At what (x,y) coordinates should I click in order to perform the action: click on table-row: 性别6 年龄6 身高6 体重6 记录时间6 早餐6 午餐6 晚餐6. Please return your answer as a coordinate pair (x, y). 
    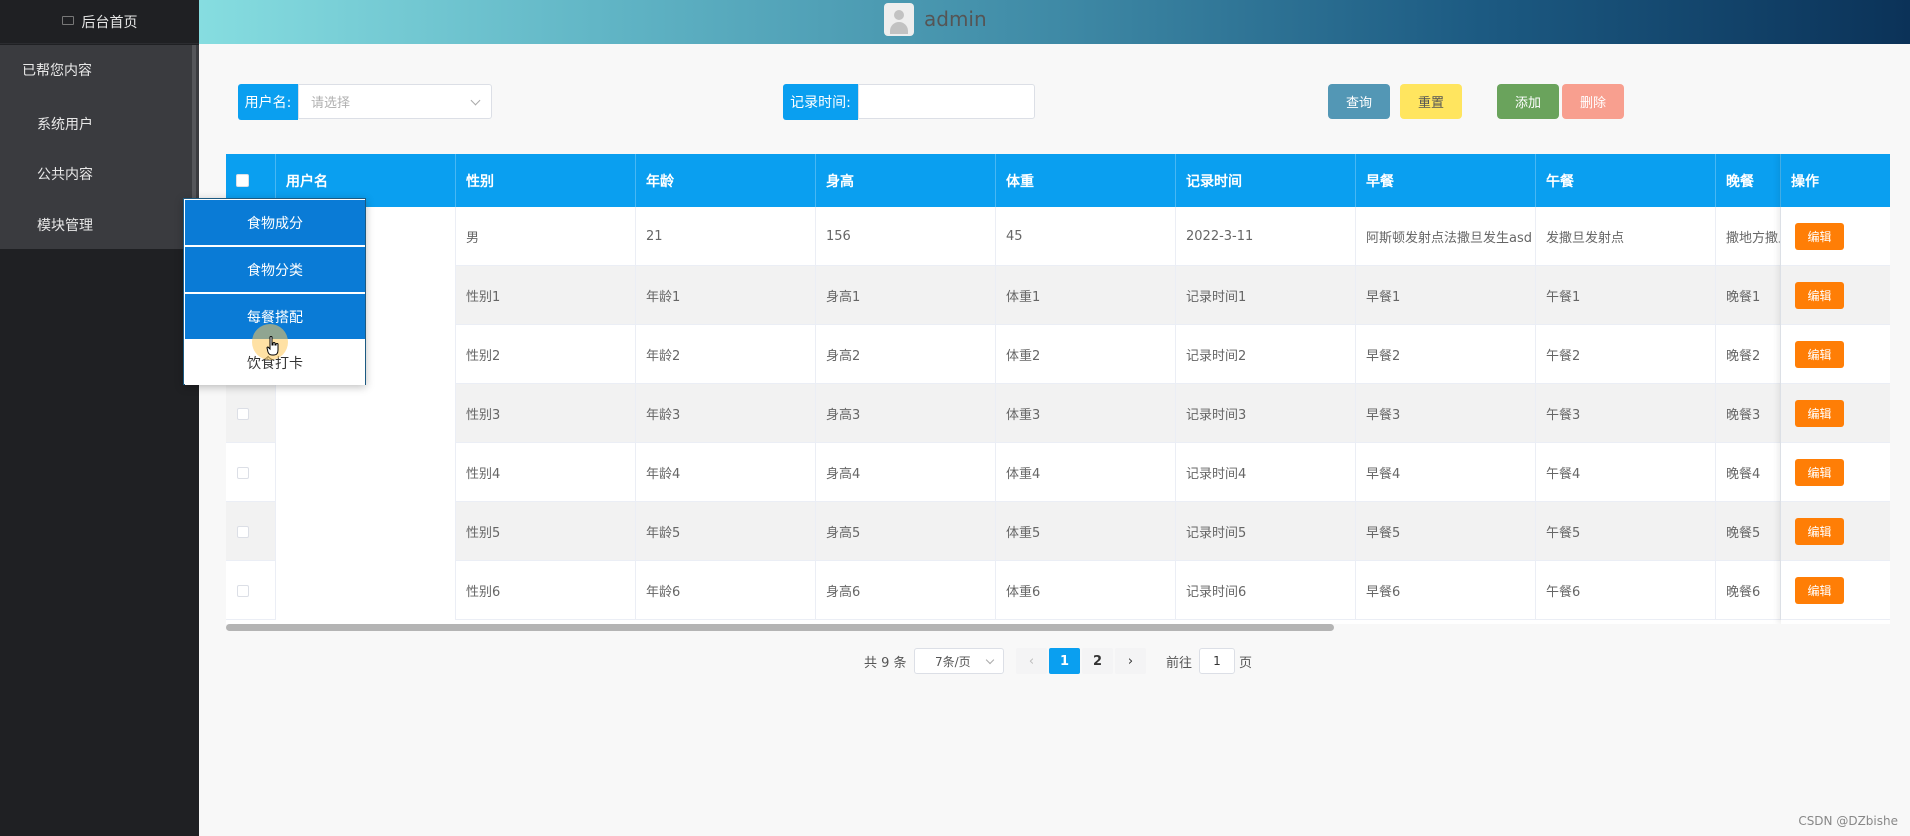
    Looking at the image, I should click on (1058, 590).